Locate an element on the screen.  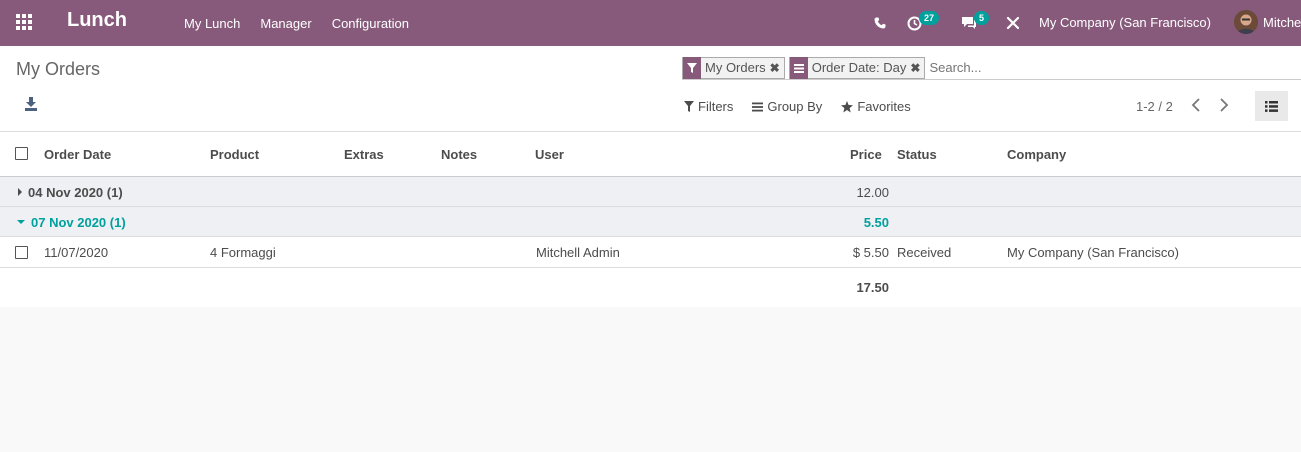
debug-tools-icon is located at coordinates (1013, 23).